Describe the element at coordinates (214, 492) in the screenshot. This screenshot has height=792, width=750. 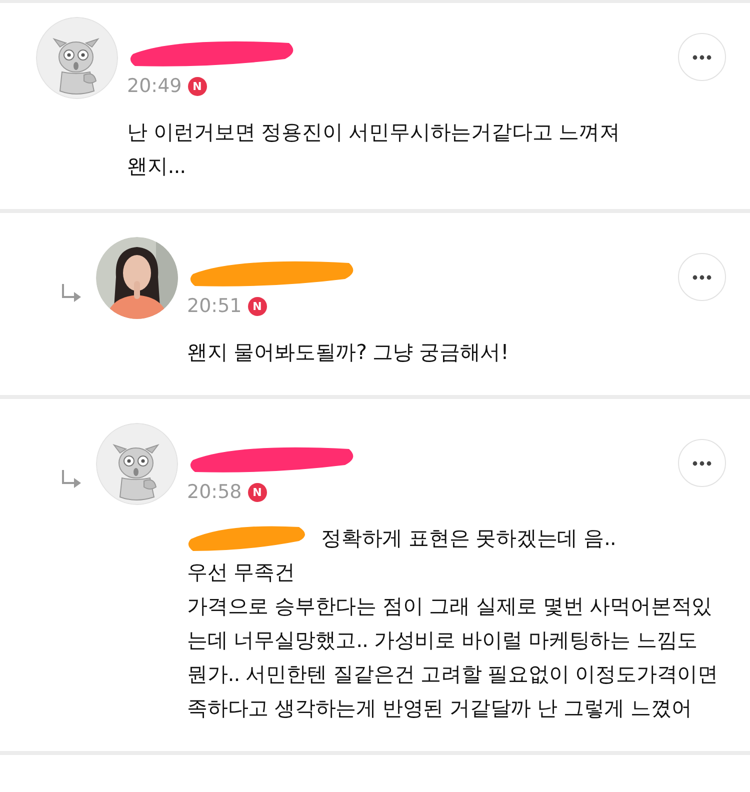
I see `comment-time: 20:58` at that location.